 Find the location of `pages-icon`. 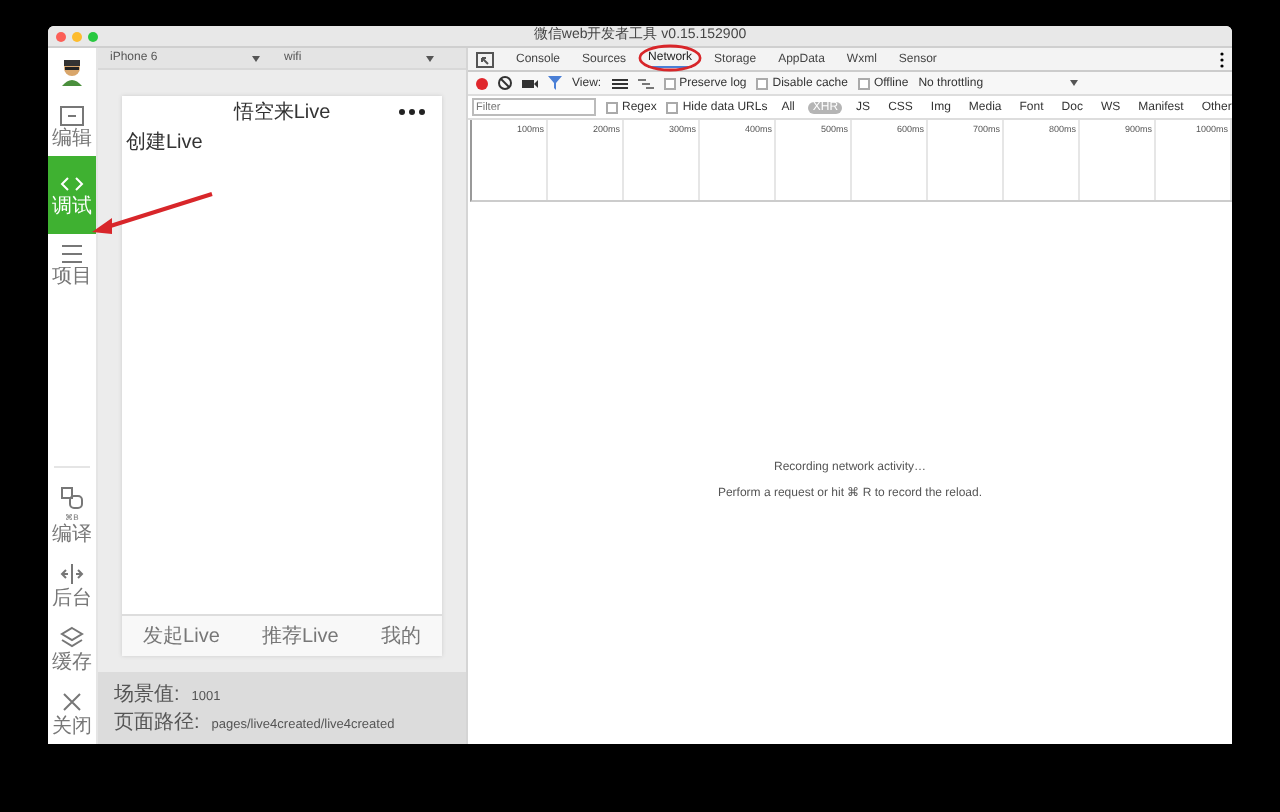

pages-icon is located at coordinates (72, 498).